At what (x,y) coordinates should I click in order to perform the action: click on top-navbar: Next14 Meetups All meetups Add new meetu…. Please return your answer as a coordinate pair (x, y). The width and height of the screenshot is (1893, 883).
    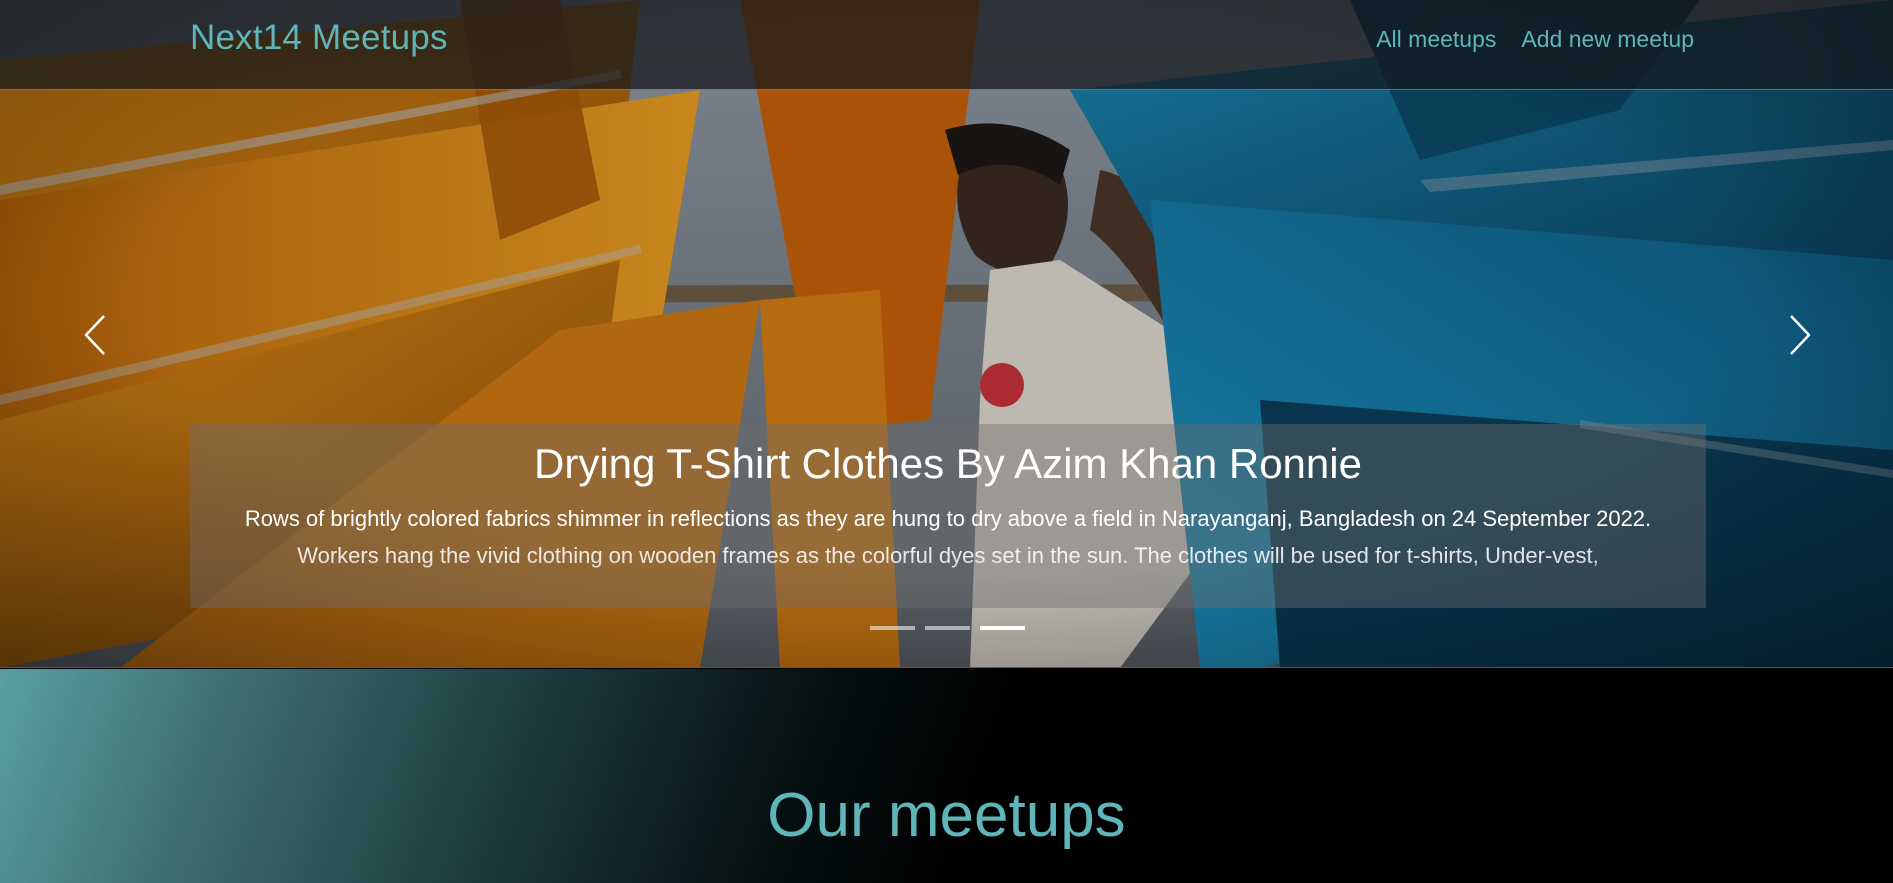
    Looking at the image, I should click on (946, 45).